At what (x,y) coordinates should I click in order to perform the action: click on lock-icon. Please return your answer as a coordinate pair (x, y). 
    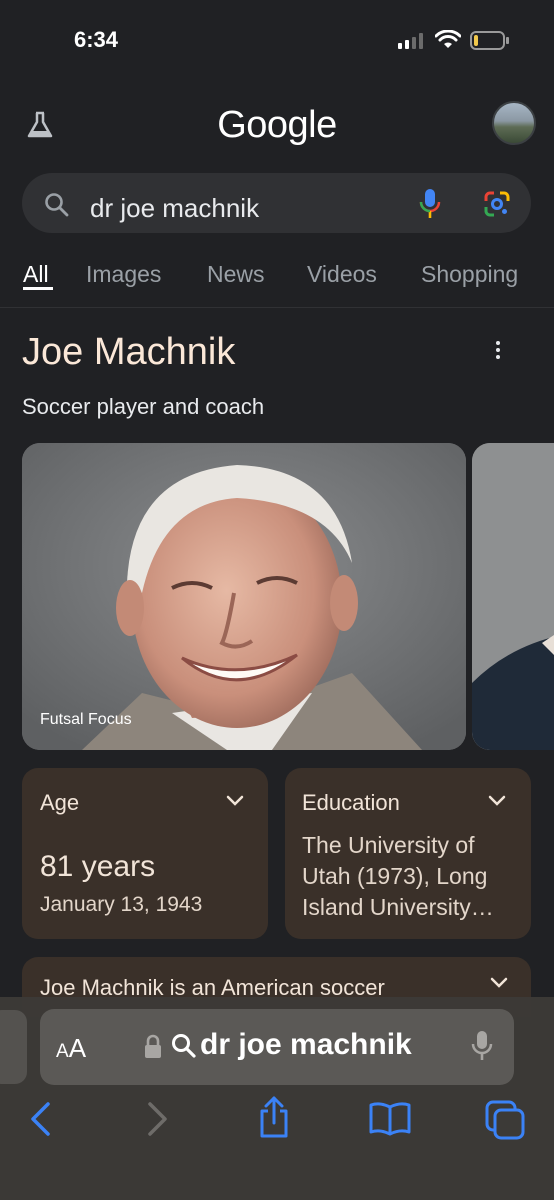
    Looking at the image, I should click on (153, 1046).